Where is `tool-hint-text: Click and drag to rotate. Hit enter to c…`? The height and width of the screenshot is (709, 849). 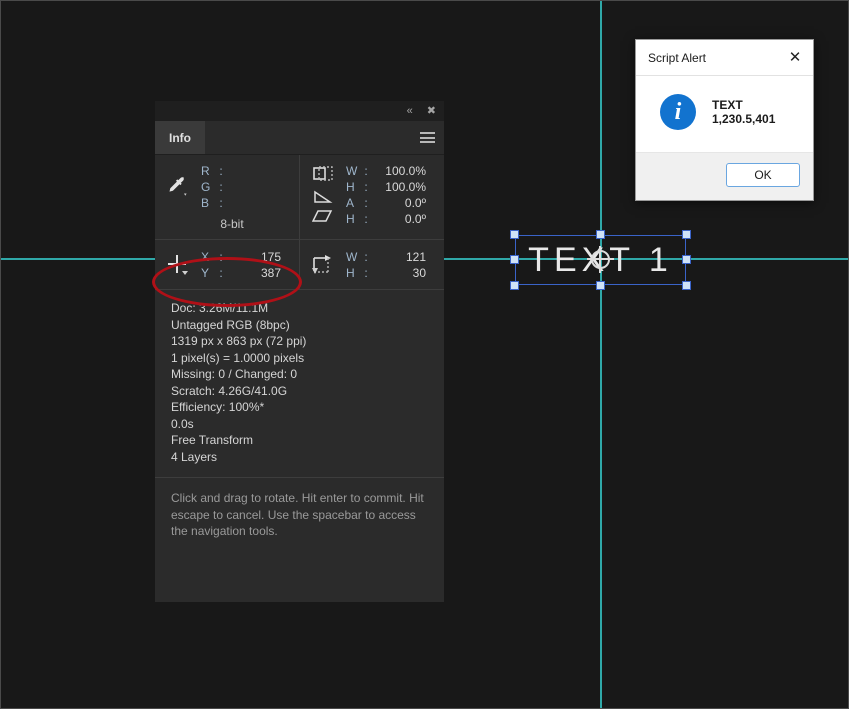 tool-hint-text: Click and drag to rotate. Hit enter to c… is located at coordinates (299, 539).